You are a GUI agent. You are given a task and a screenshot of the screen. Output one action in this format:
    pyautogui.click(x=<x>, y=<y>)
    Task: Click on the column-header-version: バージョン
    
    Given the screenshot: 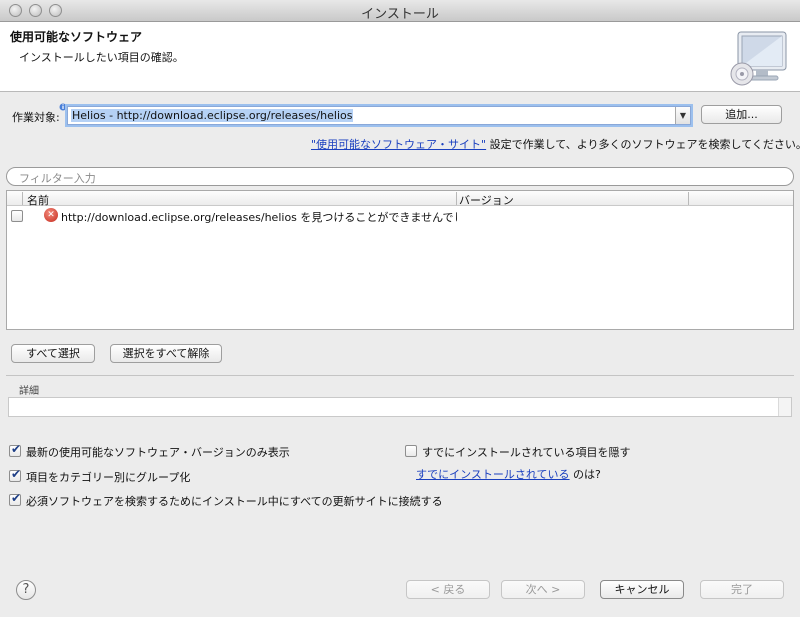 What is the action you would take?
    pyautogui.click(x=486, y=200)
    